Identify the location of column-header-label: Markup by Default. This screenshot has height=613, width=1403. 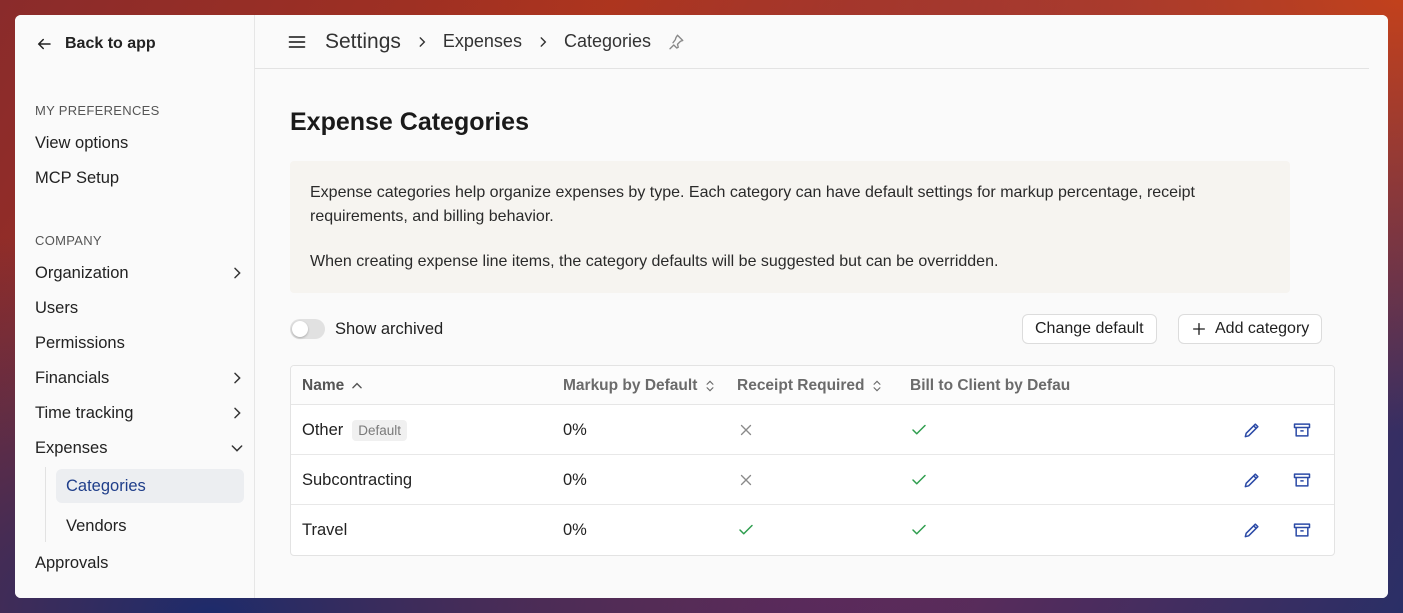
(630, 385).